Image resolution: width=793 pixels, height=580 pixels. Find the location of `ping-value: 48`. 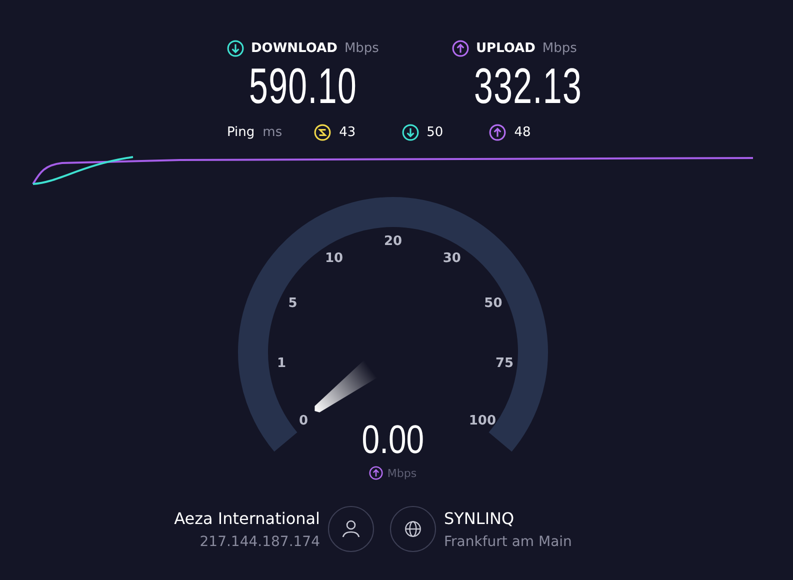

ping-value: 48 is located at coordinates (522, 132).